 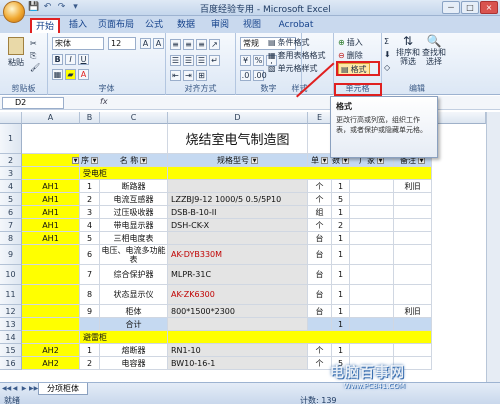 What do you see at coordinates (201, 44) in the screenshot?
I see `align-bottom-icon: ≡` at bounding box center [201, 44].